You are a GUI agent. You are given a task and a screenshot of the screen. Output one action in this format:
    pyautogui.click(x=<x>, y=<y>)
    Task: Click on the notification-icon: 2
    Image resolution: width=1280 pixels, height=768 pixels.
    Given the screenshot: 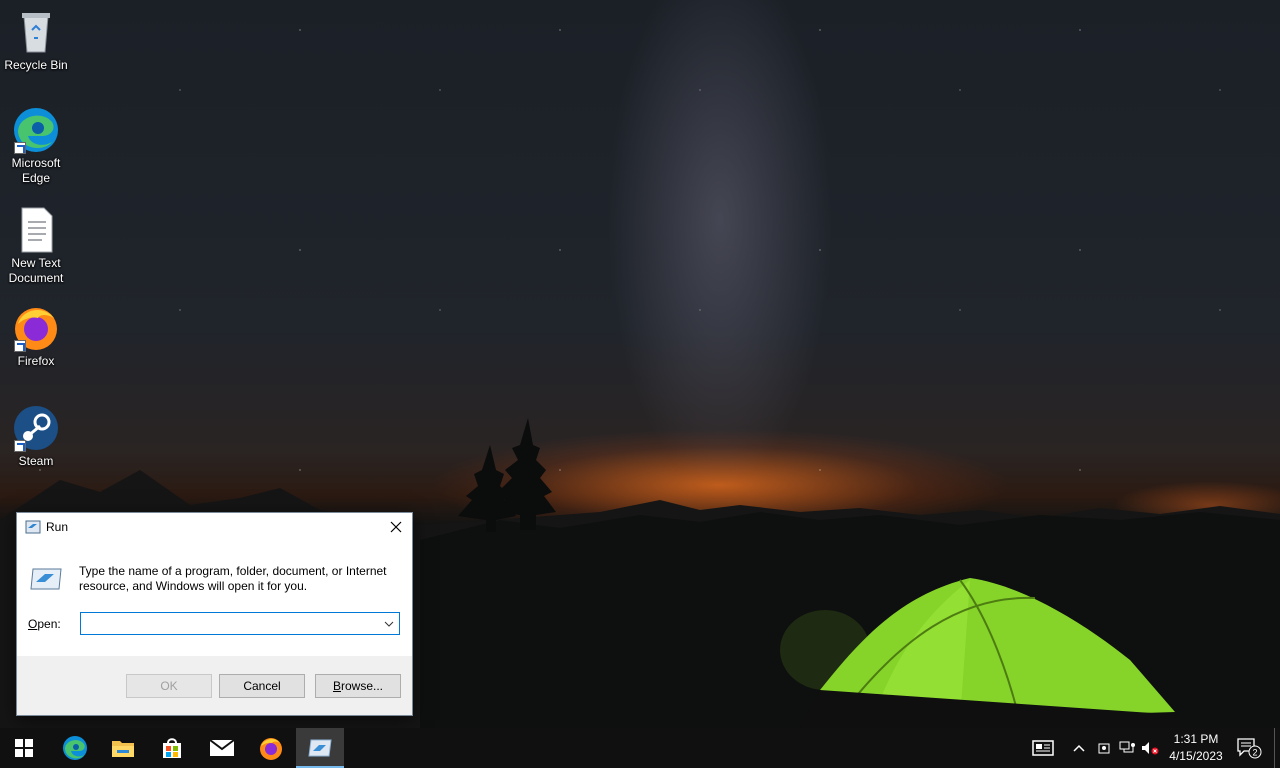 What is the action you would take?
    pyautogui.click(x=1249, y=748)
    